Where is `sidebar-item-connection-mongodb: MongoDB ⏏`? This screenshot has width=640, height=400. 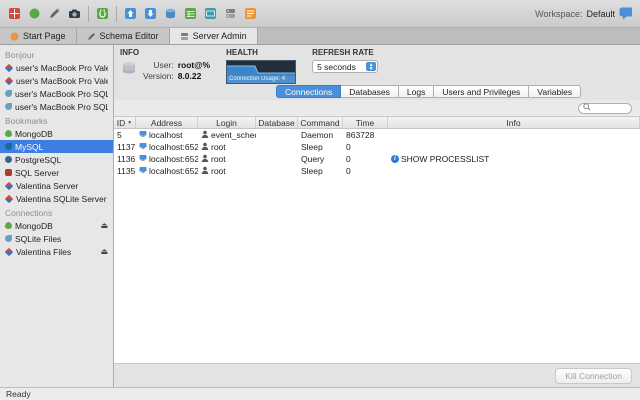
sidebar-item-connection-mongodb: MongoDB ⏏ is located at coordinates (56, 225).